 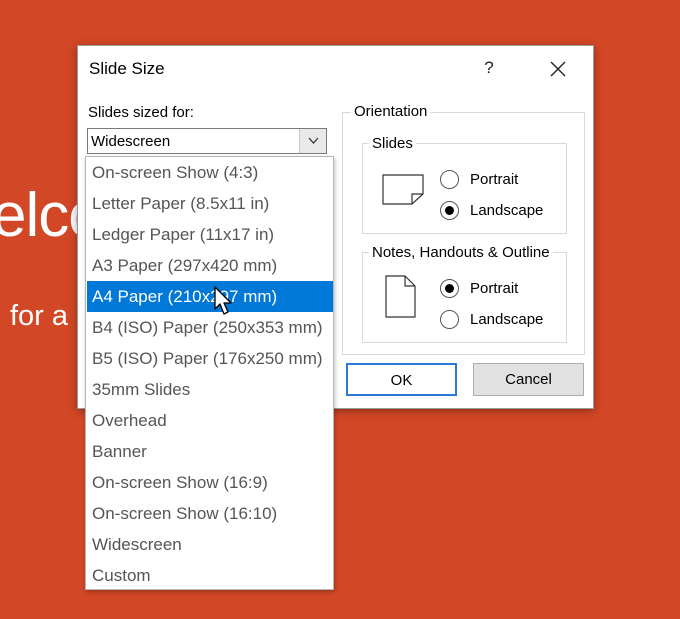 What do you see at coordinates (131, 141) in the screenshot?
I see `selected-size-value: Widescreen` at bounding box center [131, 141].